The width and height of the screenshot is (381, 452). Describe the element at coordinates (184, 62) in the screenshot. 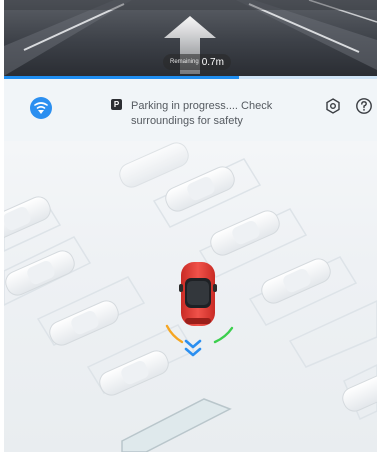

I see `remaining-label: Remaining` at that location.